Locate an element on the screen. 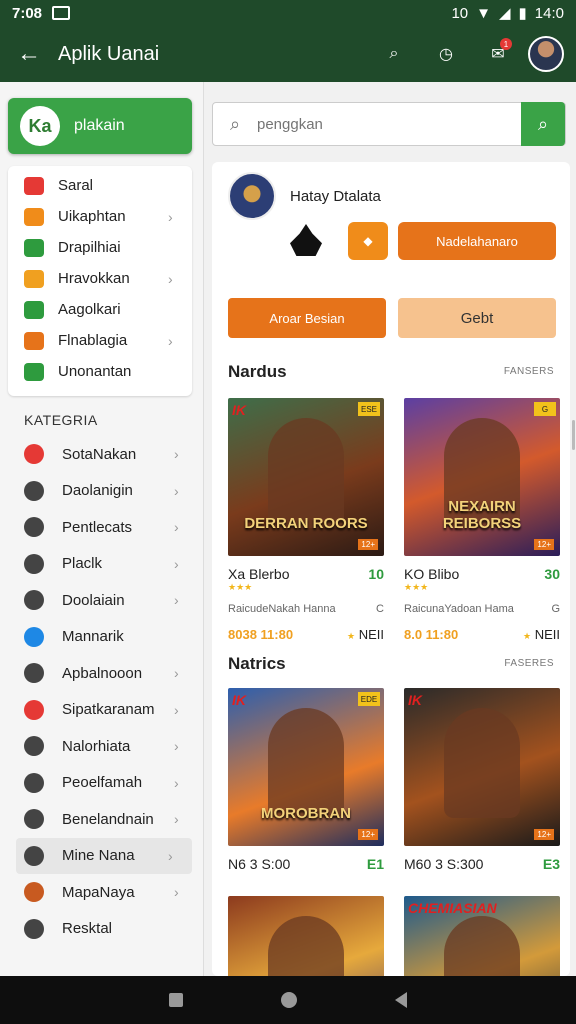 Image resolution: width=576 pixels, height=1024 pixels. rating-text: NEII is located at coordinates (371, 634).